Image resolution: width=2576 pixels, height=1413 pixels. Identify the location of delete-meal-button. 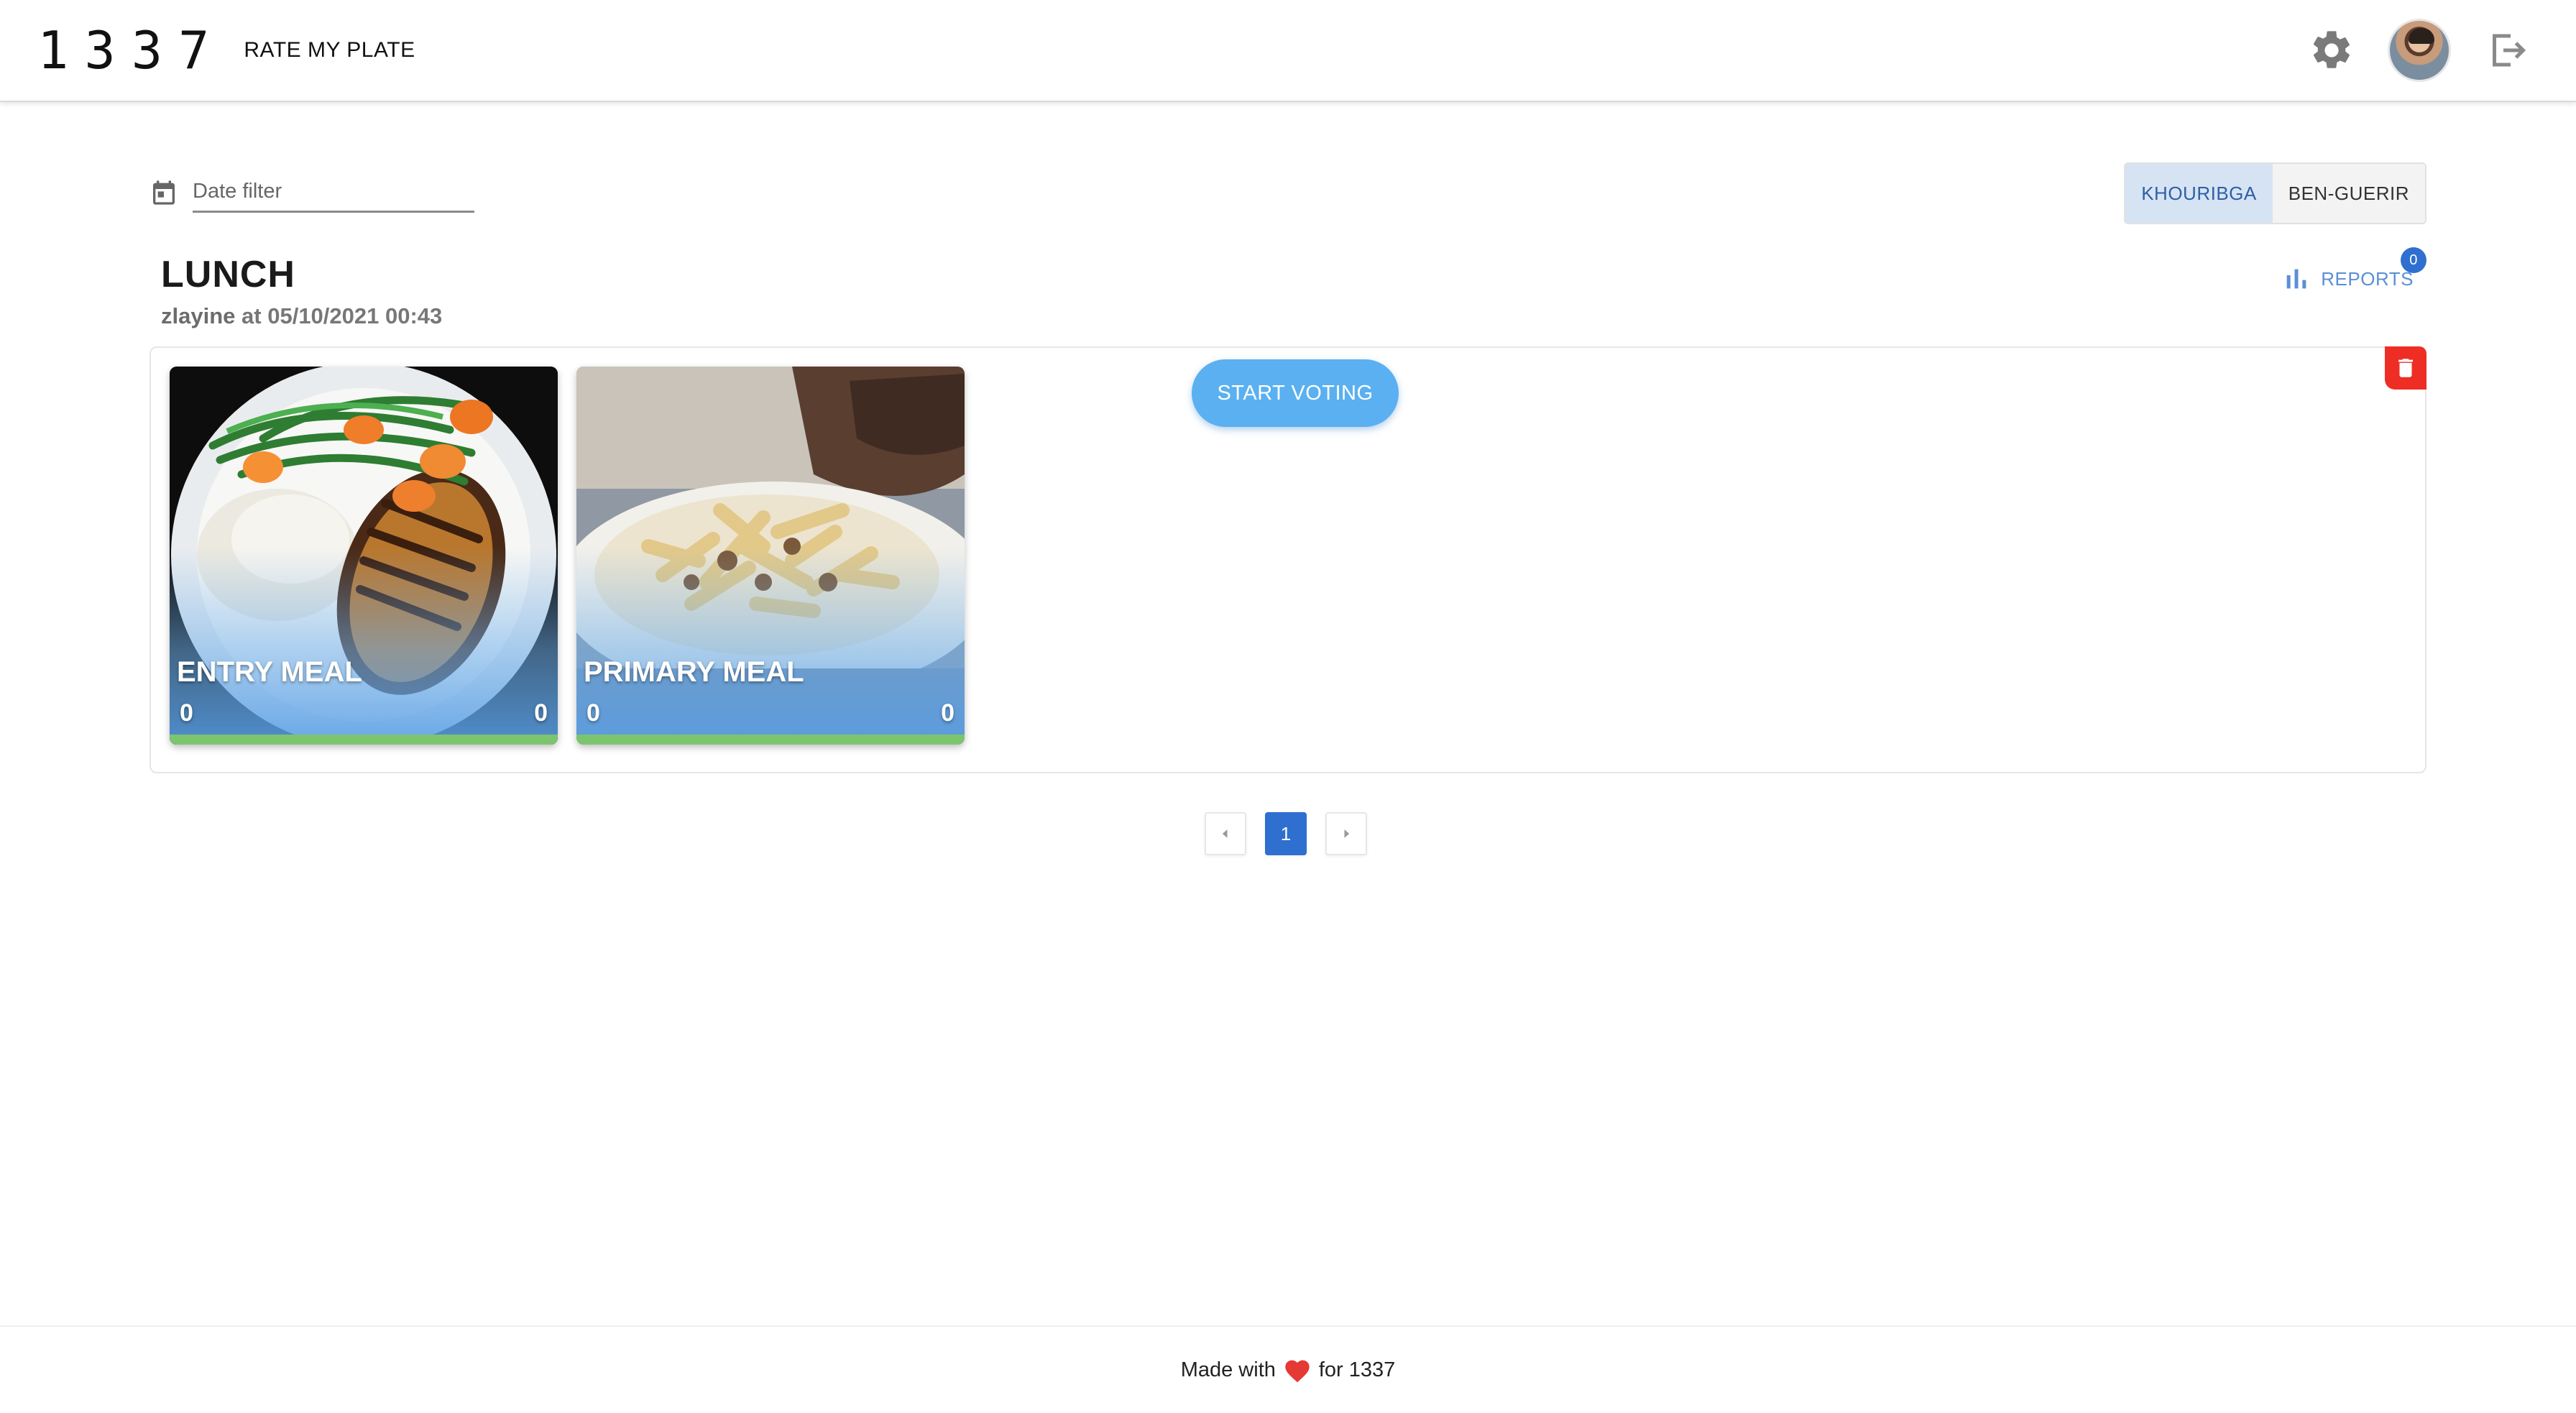
(2405, 368).